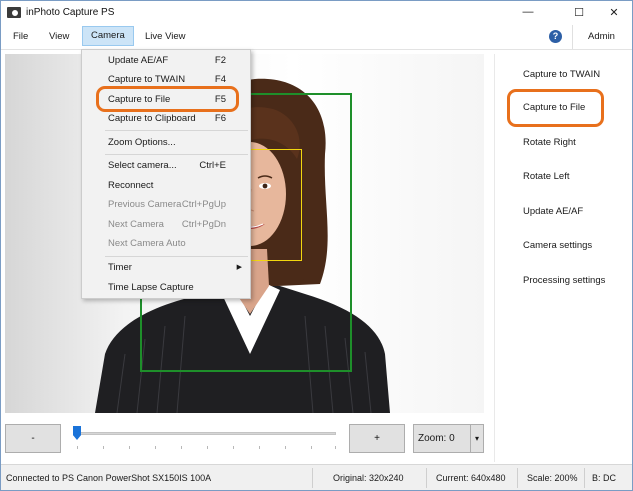 This screenshot has width=633, height=491. What do you see at coordinates (436, 438) in the screenshot?
I see `zoom-value: Zoom: 0` at bounding box center [436, 438].